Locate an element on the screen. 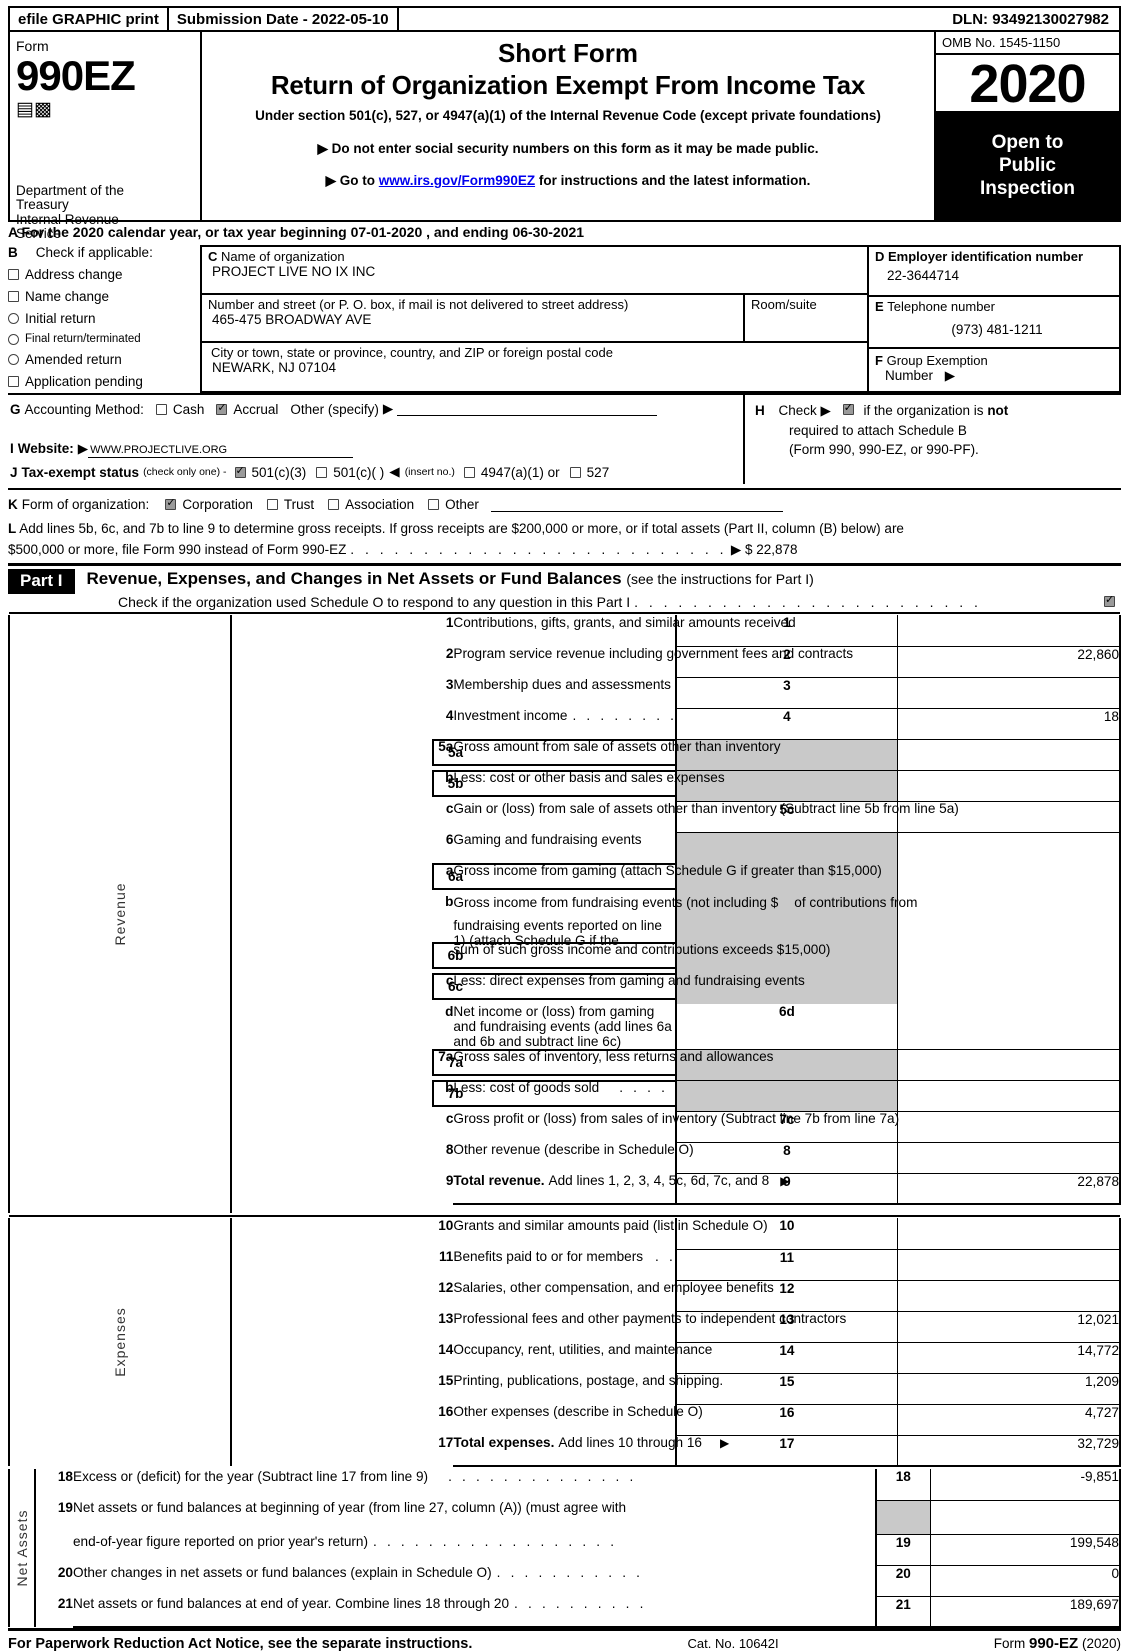 Image resolution: width=1129 pixels, height=1652 pixels. other-org-input is located at coordinates (636, 505).